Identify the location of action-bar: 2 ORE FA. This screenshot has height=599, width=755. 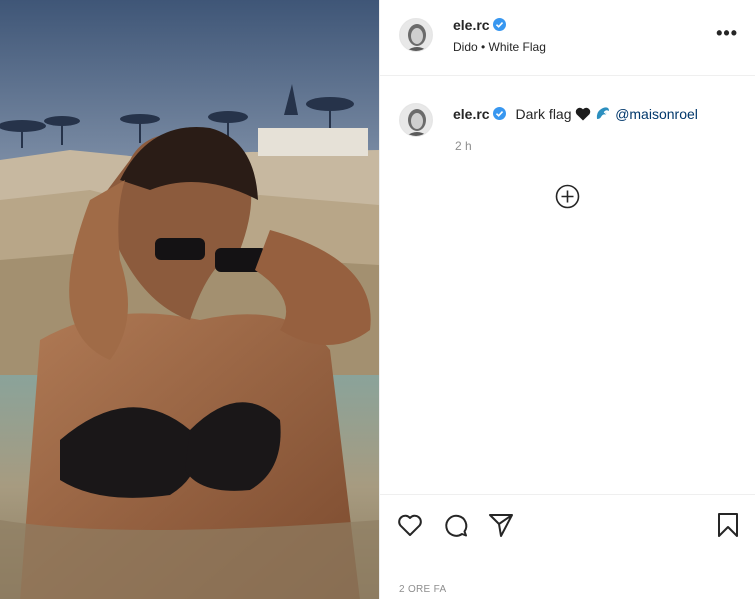
(567, 546).